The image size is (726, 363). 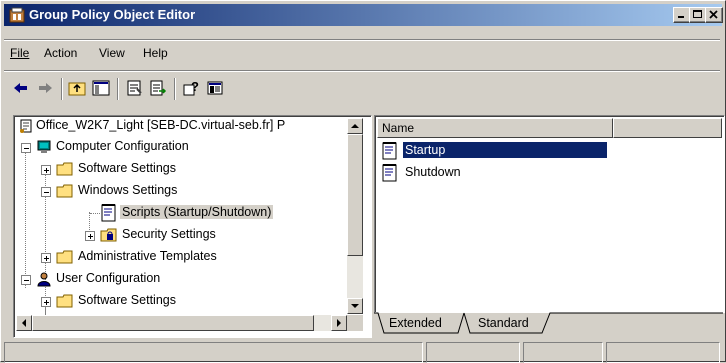 What do you see at coordinates (64, 191) in the screenshot?
I see `open-folder-icon` at bounding box center [64, 191].